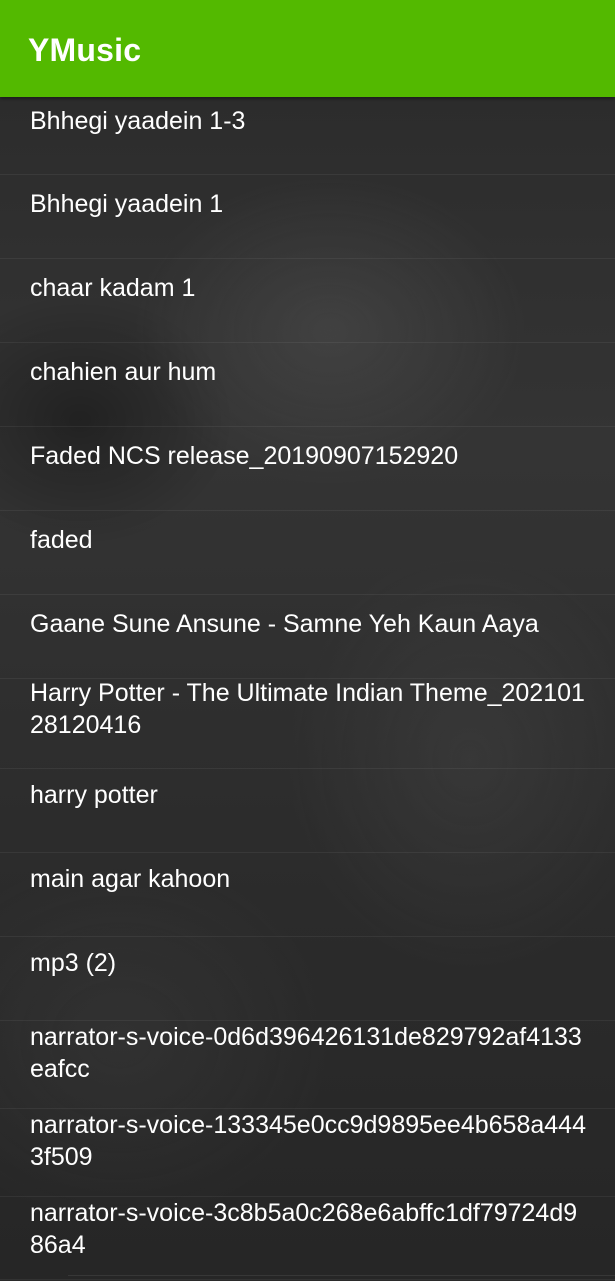 Image resolution: width=615 pixels, height=1281 pixels. Describe the element at coordinates (307, 979) in the screenshot. I see `song-list-item: mp3 (2)` at that location.